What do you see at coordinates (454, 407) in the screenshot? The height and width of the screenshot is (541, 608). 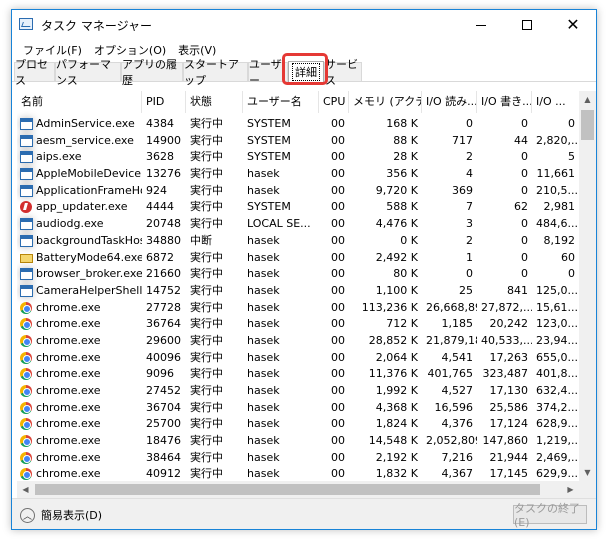 I see `cell-io-read: 16,596` at bounding box center [454, 407].